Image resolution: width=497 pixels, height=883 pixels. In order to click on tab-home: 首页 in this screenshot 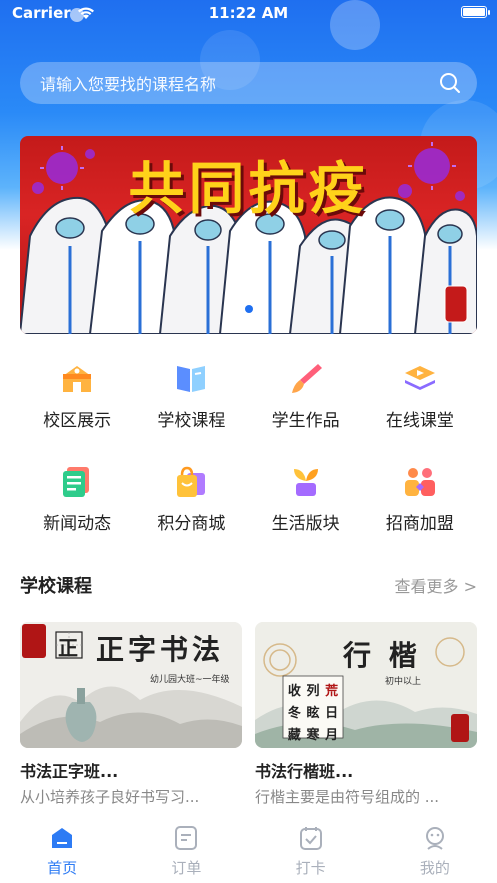, I will do `click(62, 849)`.